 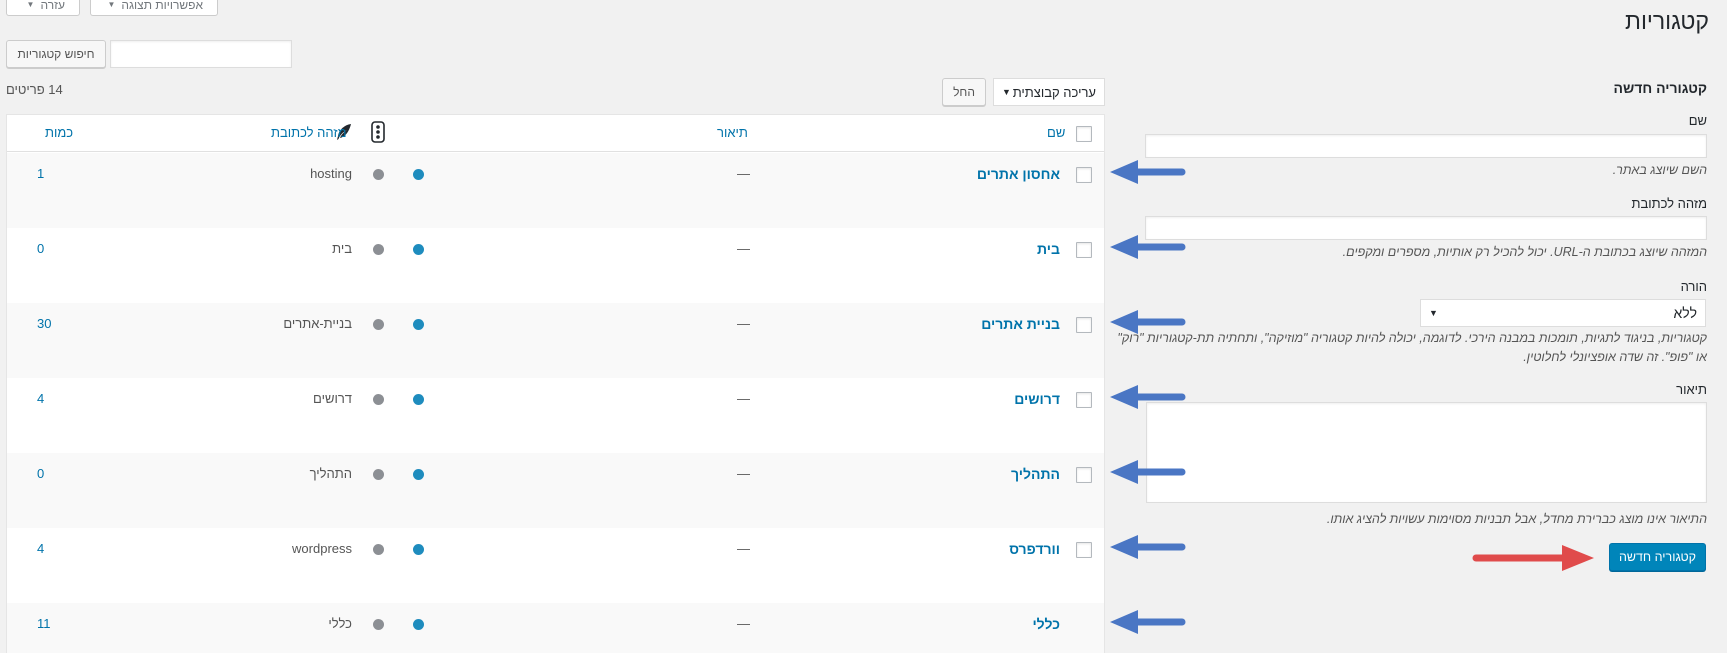 I want to click on category-slug: hosting, so click(x=331, y=173).